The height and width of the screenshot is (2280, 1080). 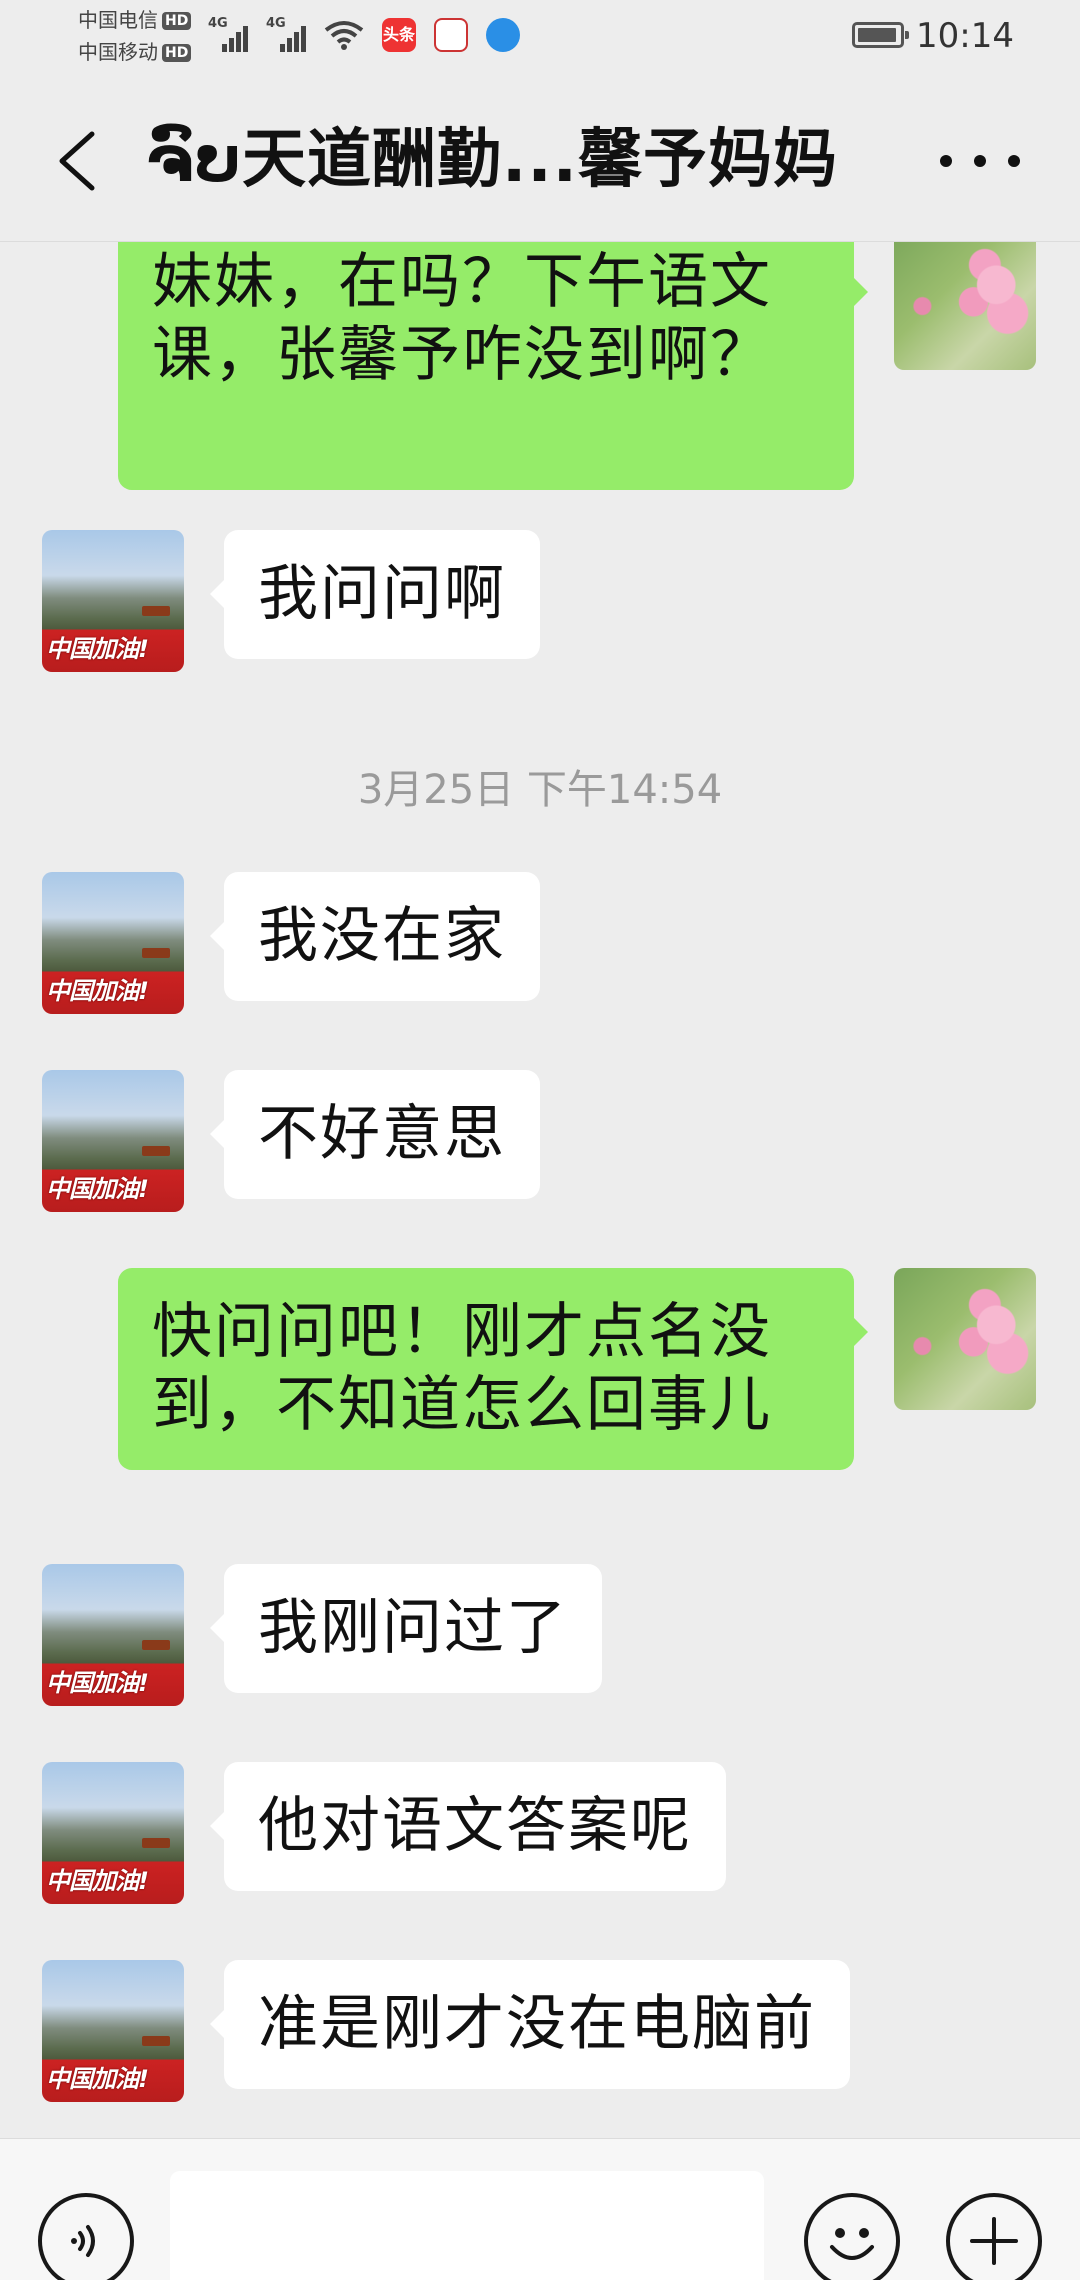 What do you see at coordinates (503, 35) in the screenshot?
I see `browser-app-icon` at bounding box center [503, 35].